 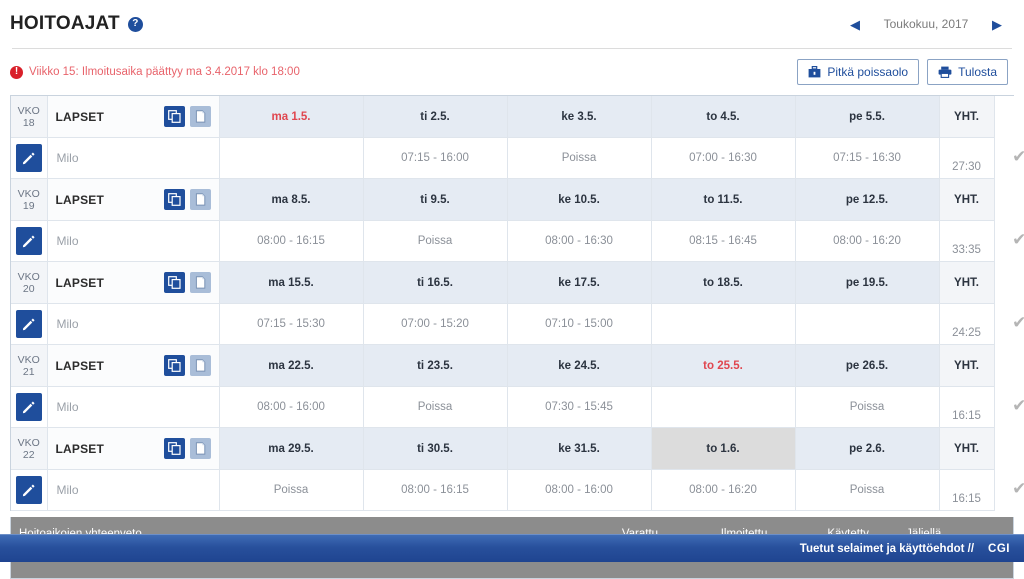 What do you see at coordinates (966, 324) in the screenshot?
I see `week-total-cell: 24:25` at bounding box center [966, 324].